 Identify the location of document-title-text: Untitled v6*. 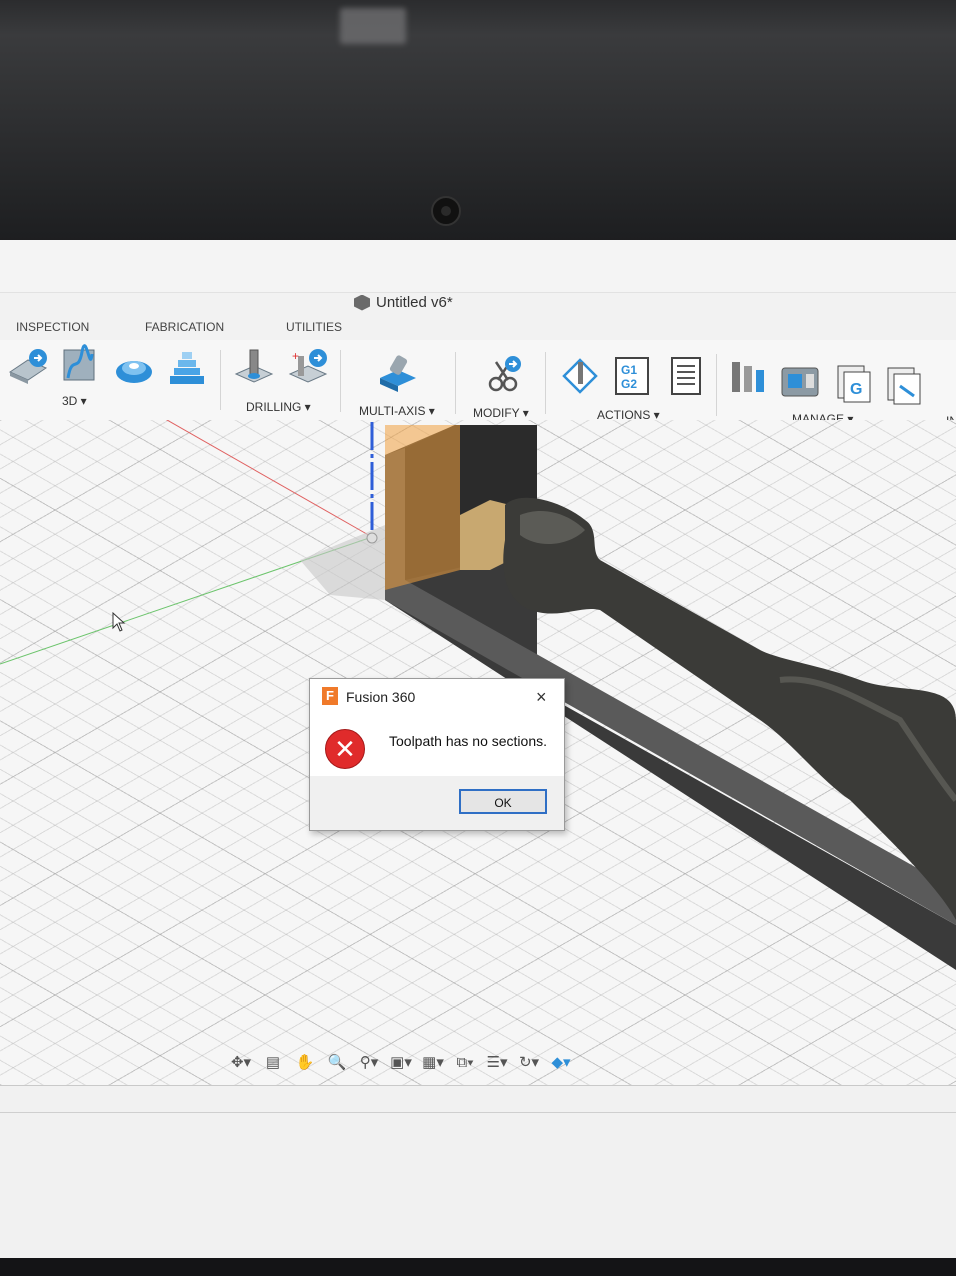
(414, 302).